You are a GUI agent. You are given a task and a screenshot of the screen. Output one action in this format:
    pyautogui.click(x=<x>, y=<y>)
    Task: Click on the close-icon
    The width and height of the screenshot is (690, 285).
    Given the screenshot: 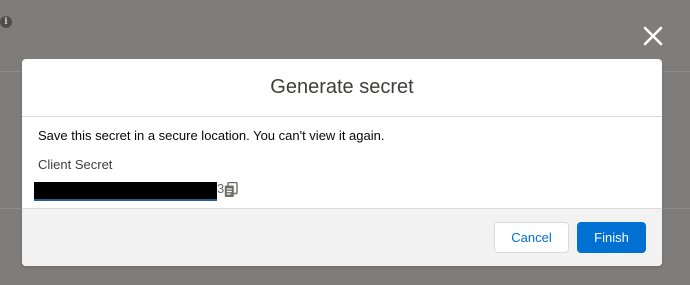 What is the action you would take?
    pyautogui.click(x=653, y=36)
    